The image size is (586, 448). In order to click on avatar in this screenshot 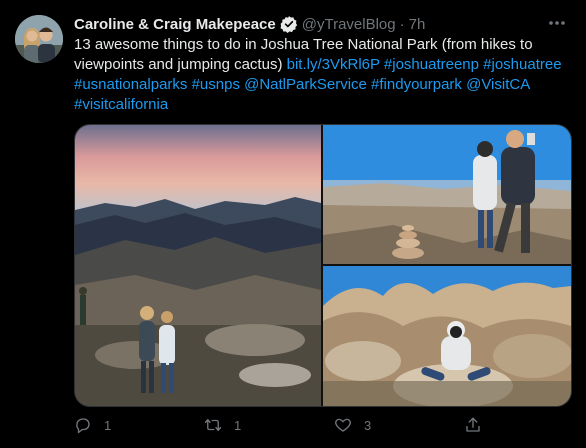, I will do `click(39, 39)`.